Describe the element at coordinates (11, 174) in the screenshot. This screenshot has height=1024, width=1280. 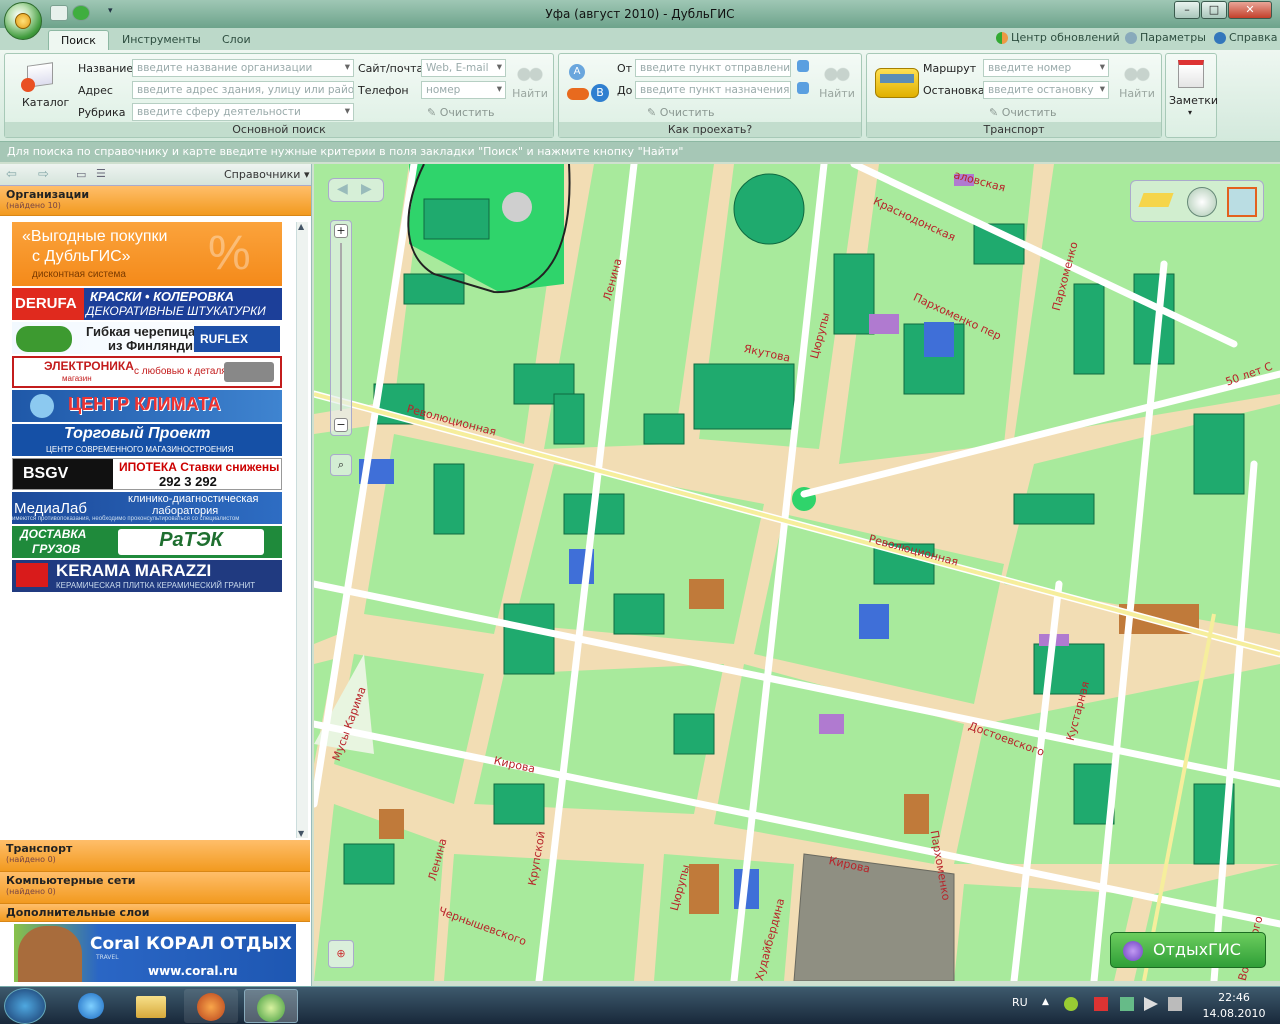
I see `back-arrow-icon: ⇦` at that location.